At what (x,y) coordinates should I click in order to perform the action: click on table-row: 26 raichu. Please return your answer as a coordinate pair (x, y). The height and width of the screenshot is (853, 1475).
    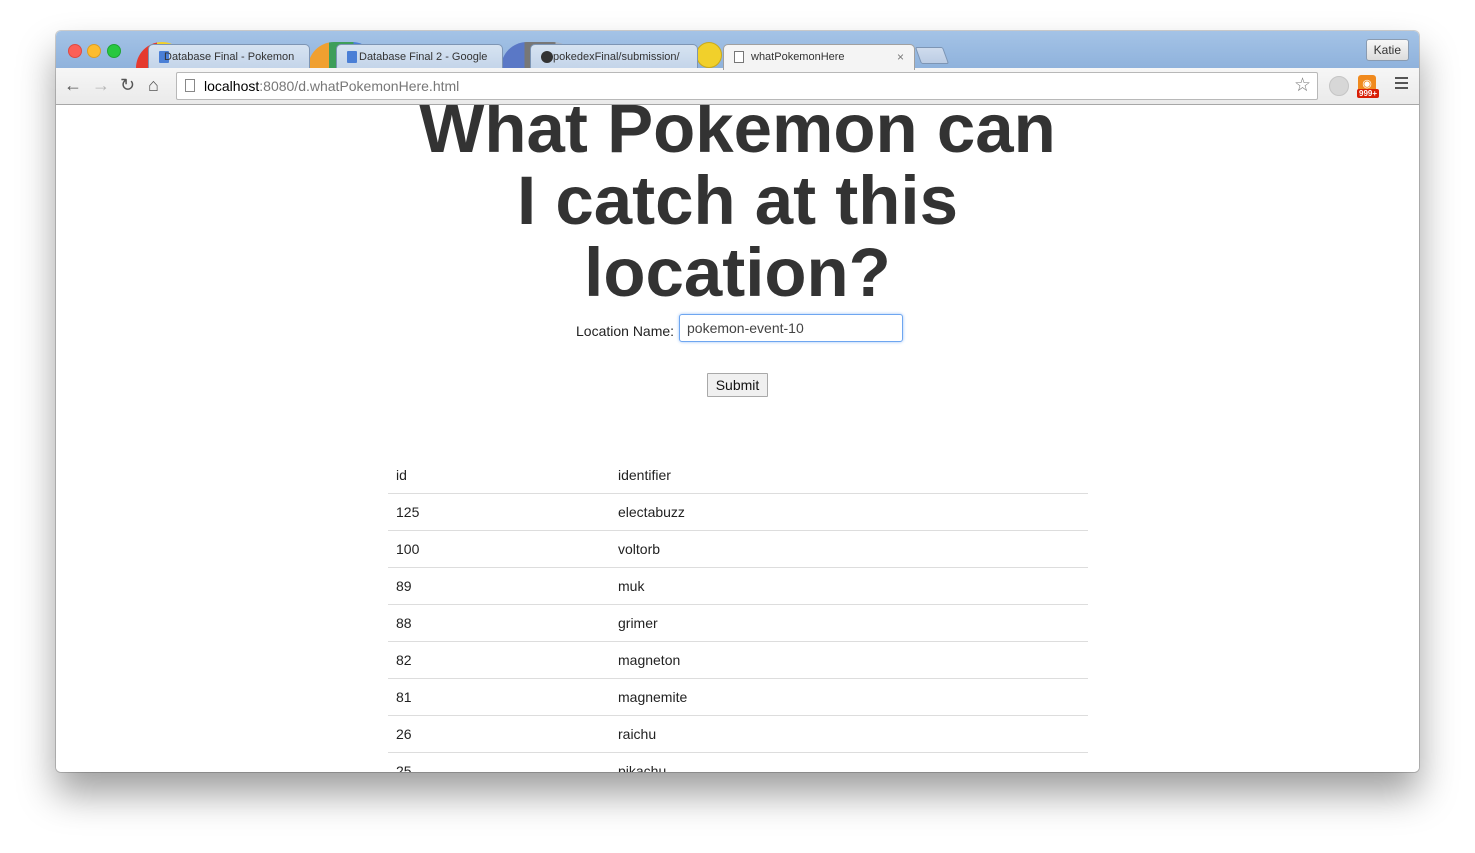
    Looking at the image, I should click on (738, 734).